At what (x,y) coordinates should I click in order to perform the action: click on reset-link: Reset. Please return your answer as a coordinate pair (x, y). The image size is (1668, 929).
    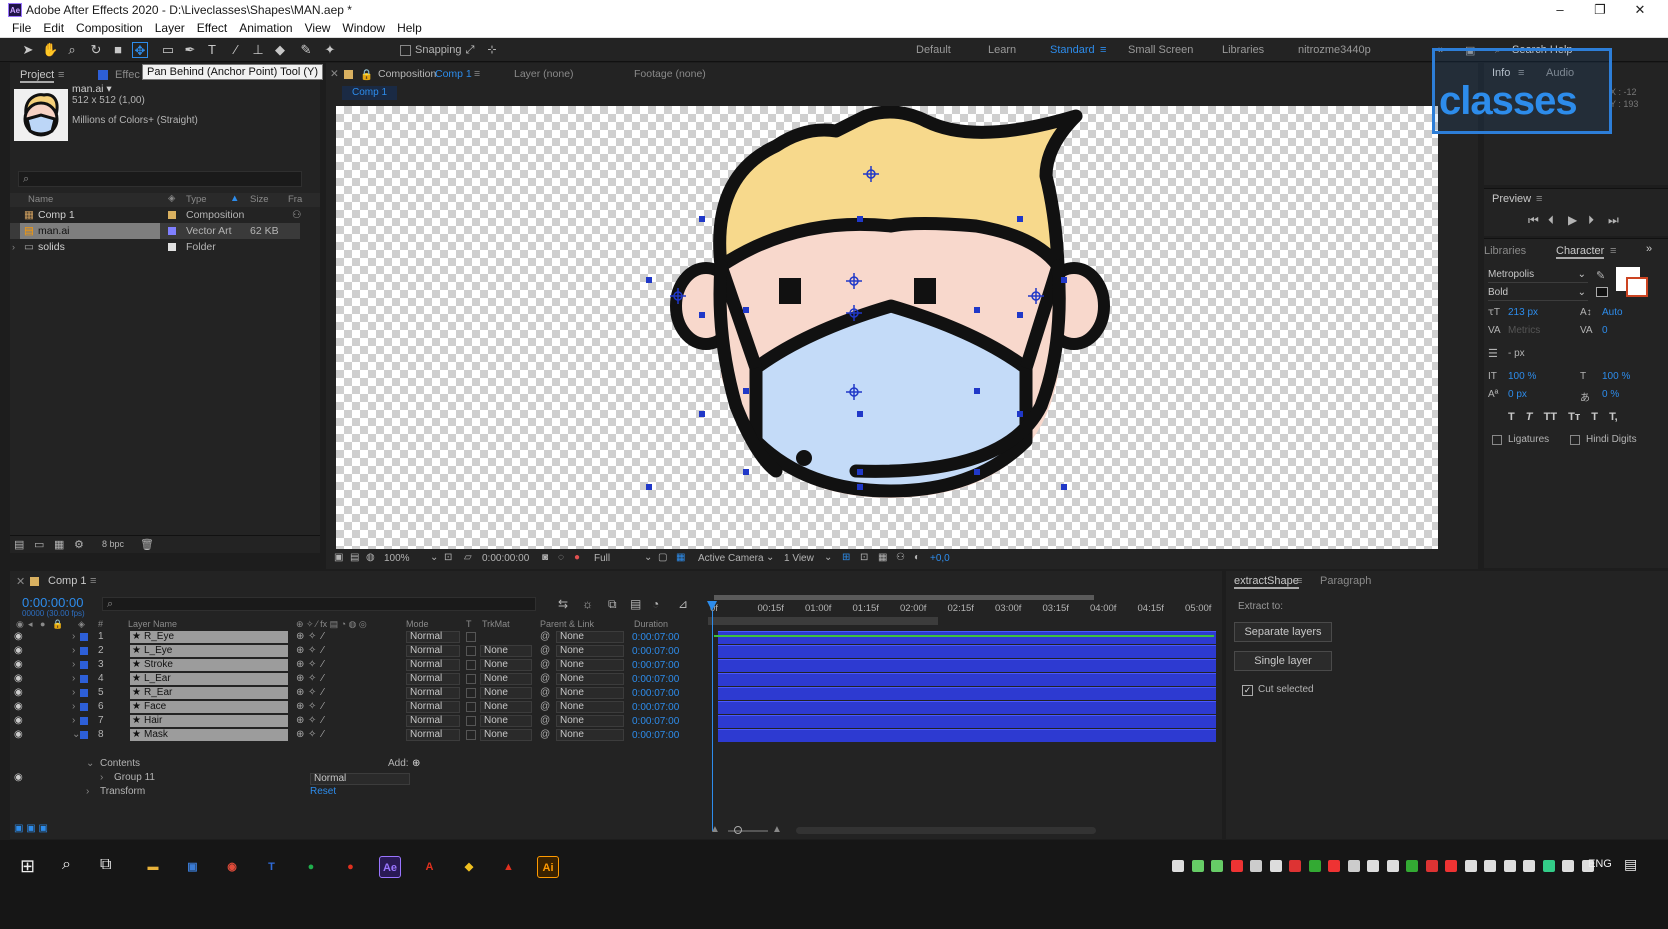
    Looking at the image, I should click on (323, 791).